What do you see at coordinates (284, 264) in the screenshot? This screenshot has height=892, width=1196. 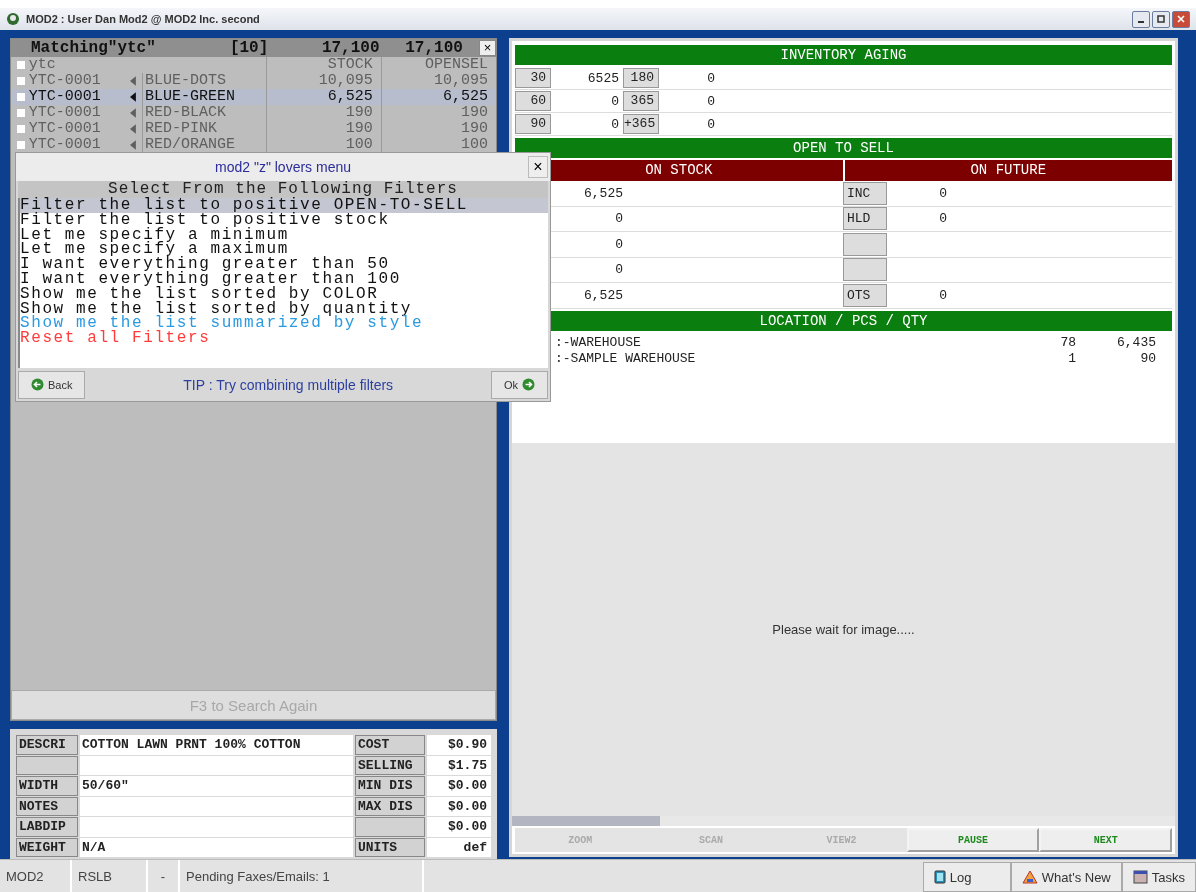 I see `filter-option: I want everything greater than 50` at bounding box center [284, 264].